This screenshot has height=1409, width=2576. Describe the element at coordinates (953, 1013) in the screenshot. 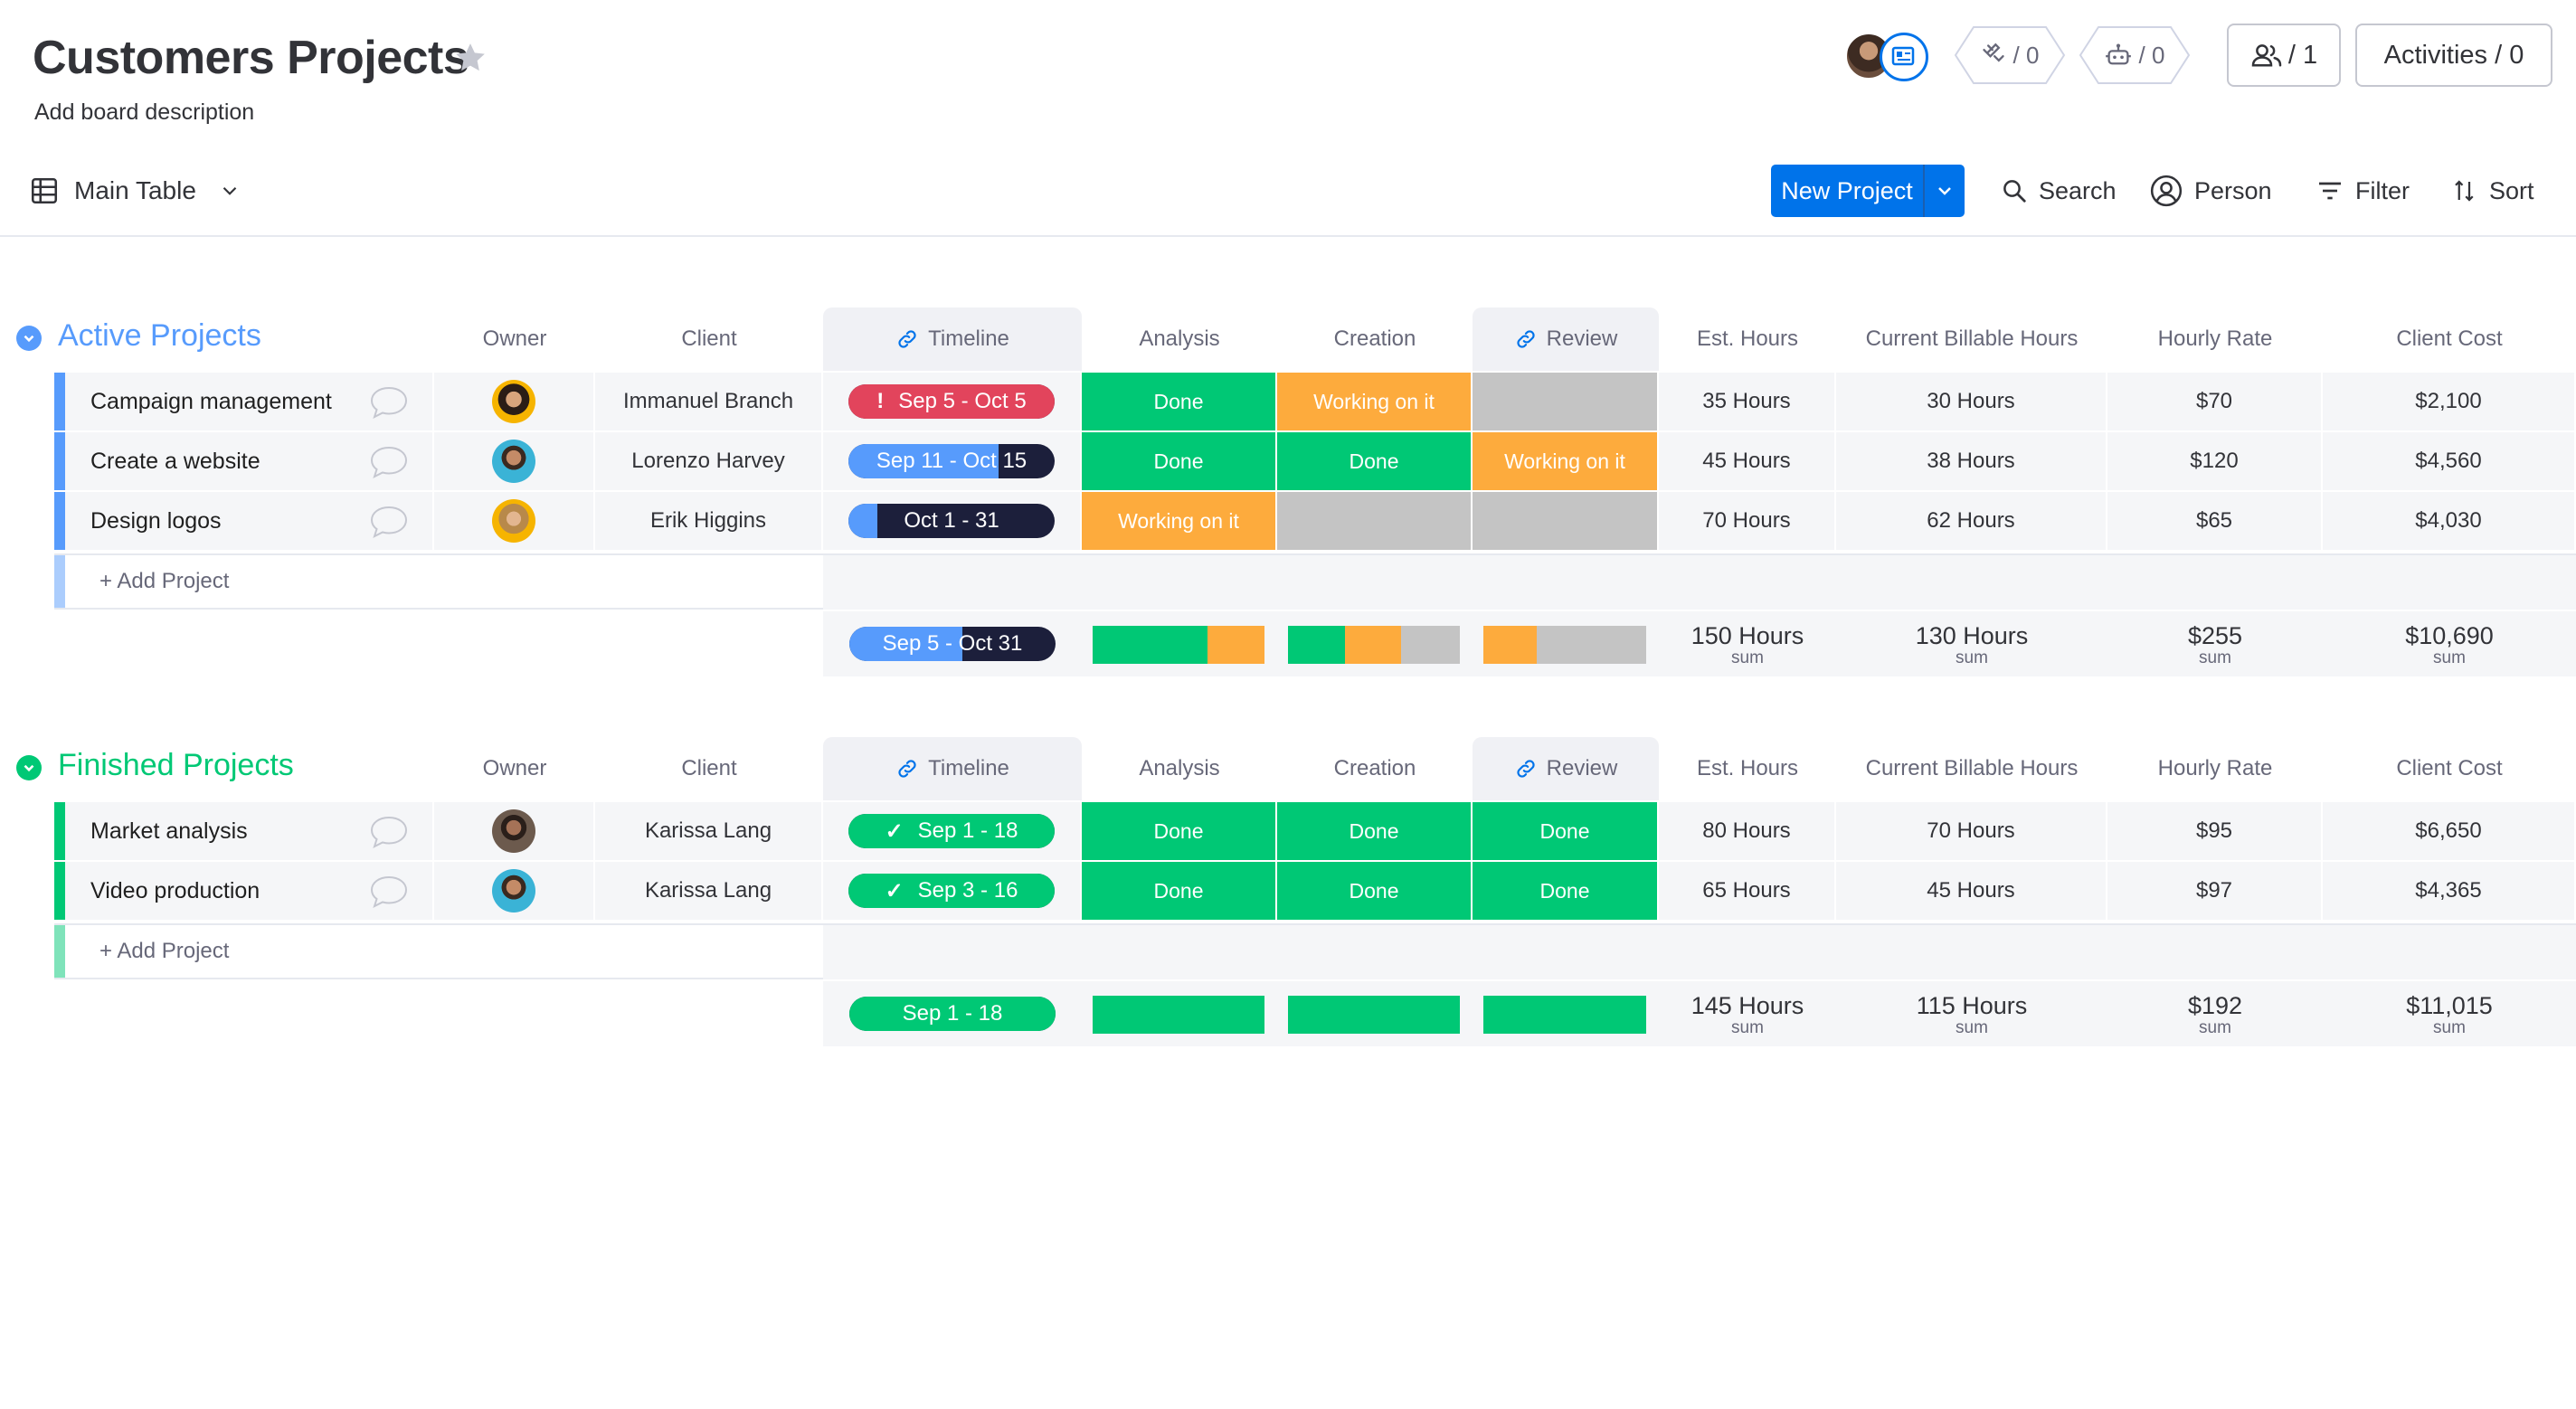

I see `summary-timeline: Sep 1 - 18` at that location.